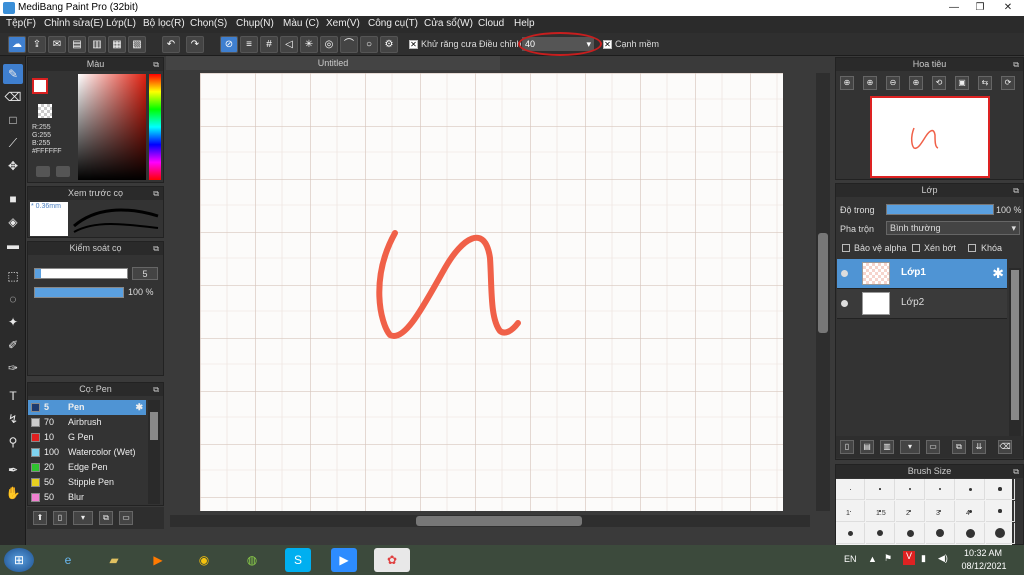 This screenshot has height=575, width=1024. Describe the element at coordinates (389, 44) in the screenshot. I see `settings-icon: ⚙` at that location.